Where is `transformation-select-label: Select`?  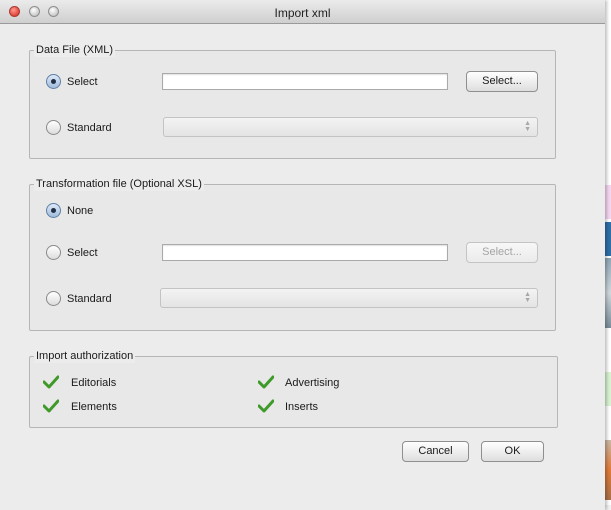
transformation-select-label: Select is located at coordinates (82, 253).